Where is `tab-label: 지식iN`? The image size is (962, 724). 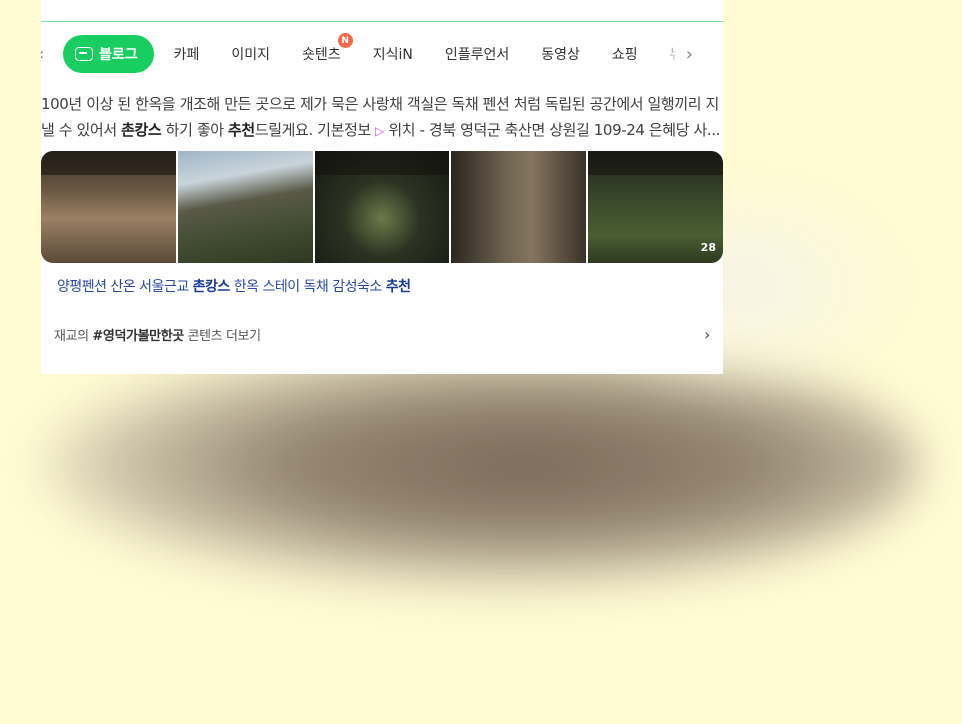
tab-label: 지식iN is located at coordinates (392, 55).